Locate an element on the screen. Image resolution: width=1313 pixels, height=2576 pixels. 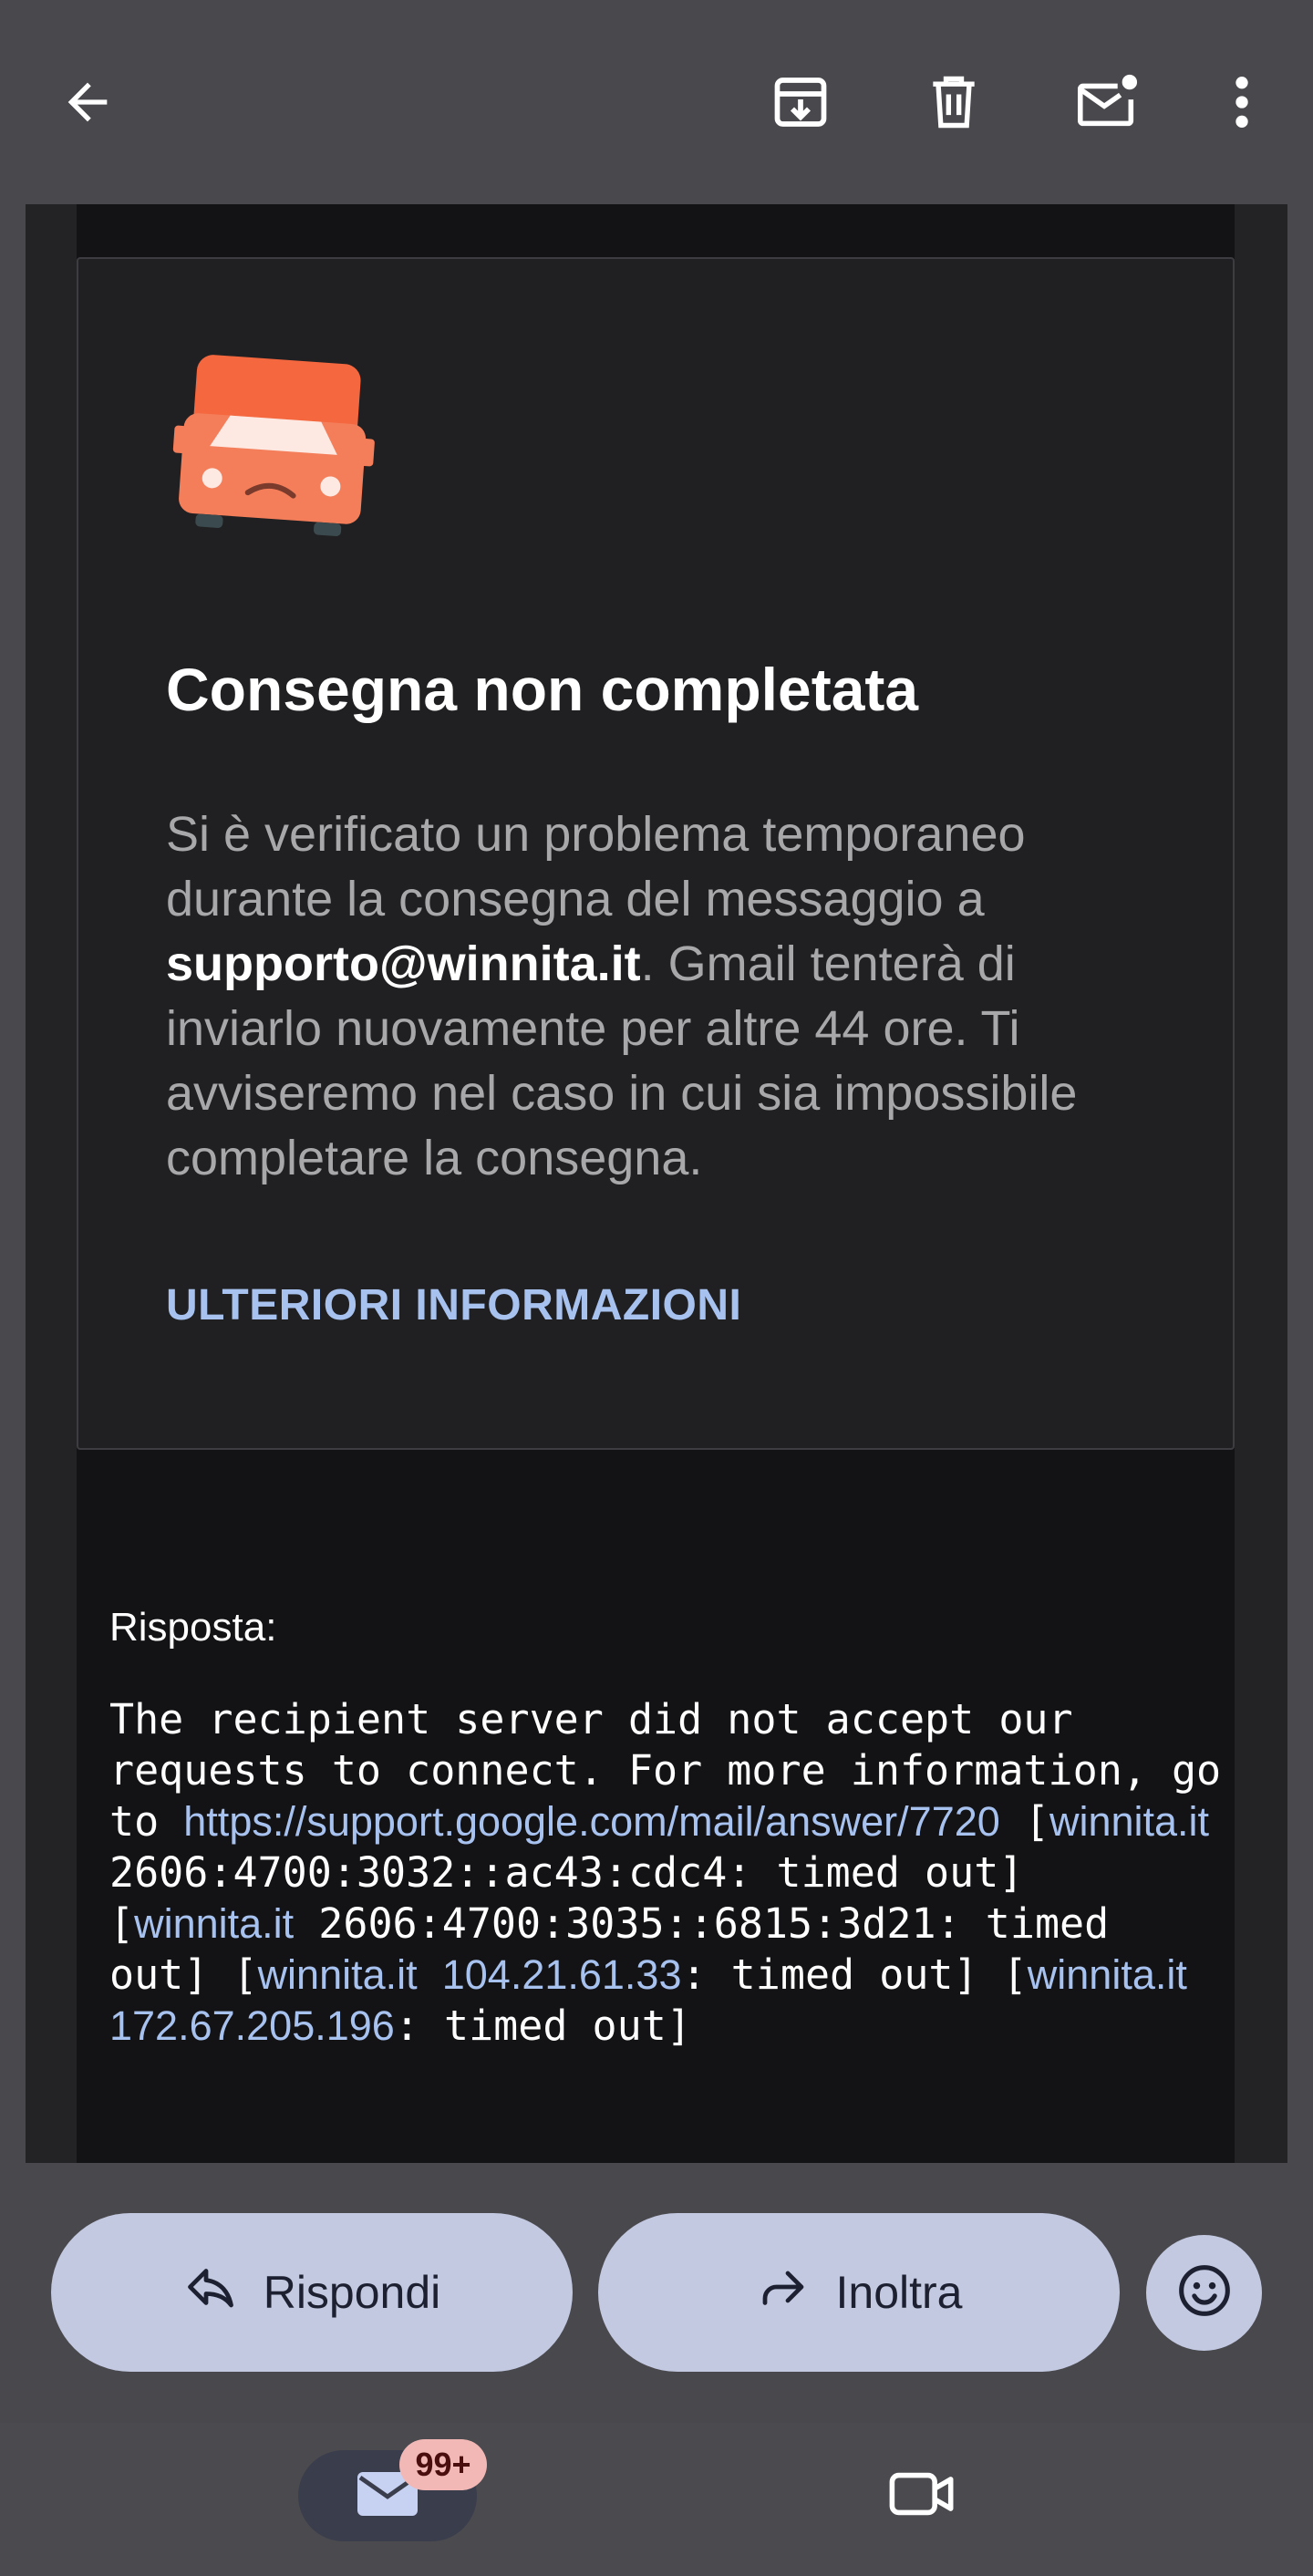
top-app-bar is located at coordinates (656, 102).